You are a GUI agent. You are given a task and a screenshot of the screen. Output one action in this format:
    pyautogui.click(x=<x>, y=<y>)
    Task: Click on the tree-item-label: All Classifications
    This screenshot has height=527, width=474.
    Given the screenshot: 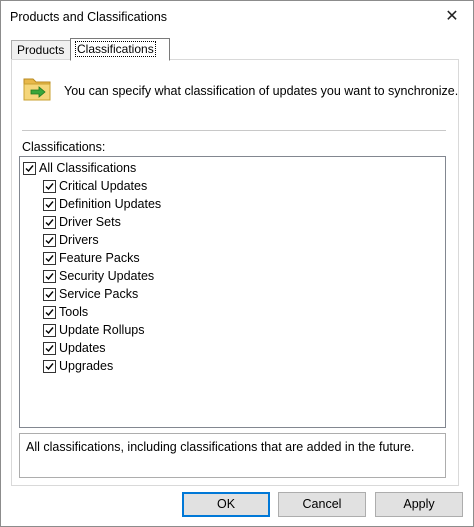 What is the action you would take?
    pyautogui.click(x=88, y=168)
    